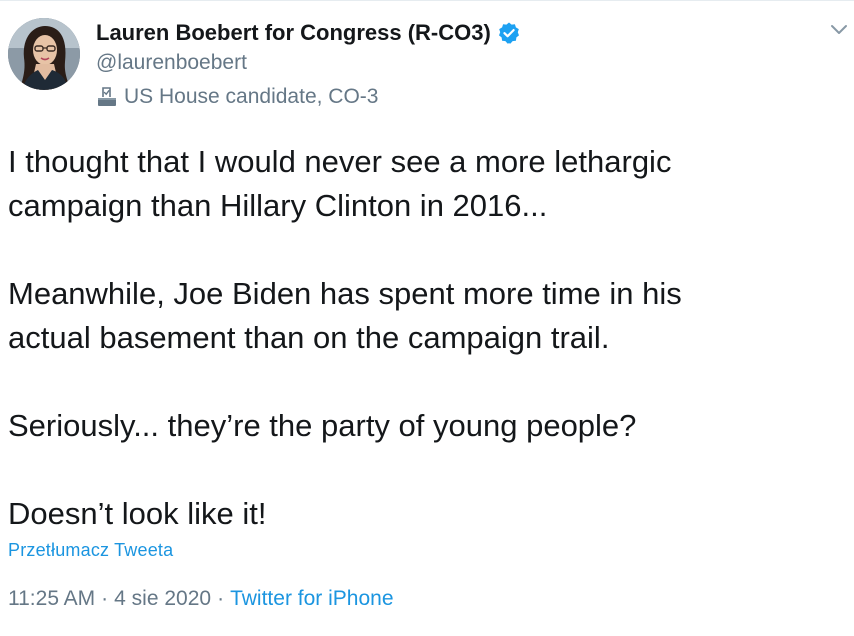 This screenshot has height=636, width=854. I want to click on name-row: Lauren Boebert for Congress (R-CO3), so click(455, 33).